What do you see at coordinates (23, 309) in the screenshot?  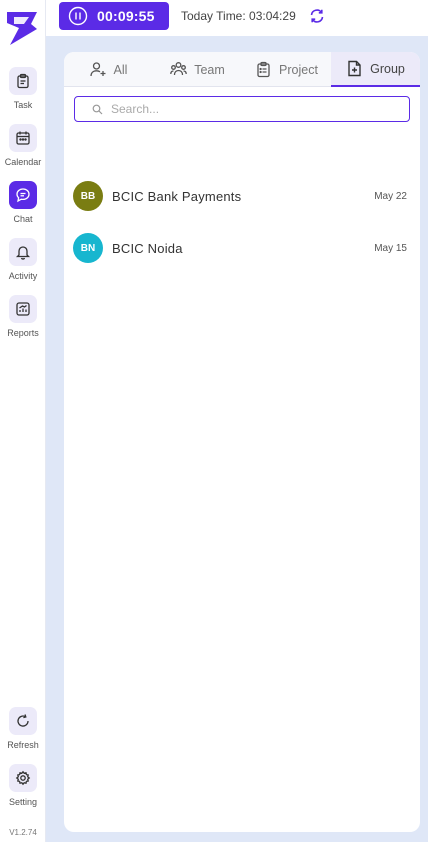 I see `chart-icon` at bounding box center [23, 309].